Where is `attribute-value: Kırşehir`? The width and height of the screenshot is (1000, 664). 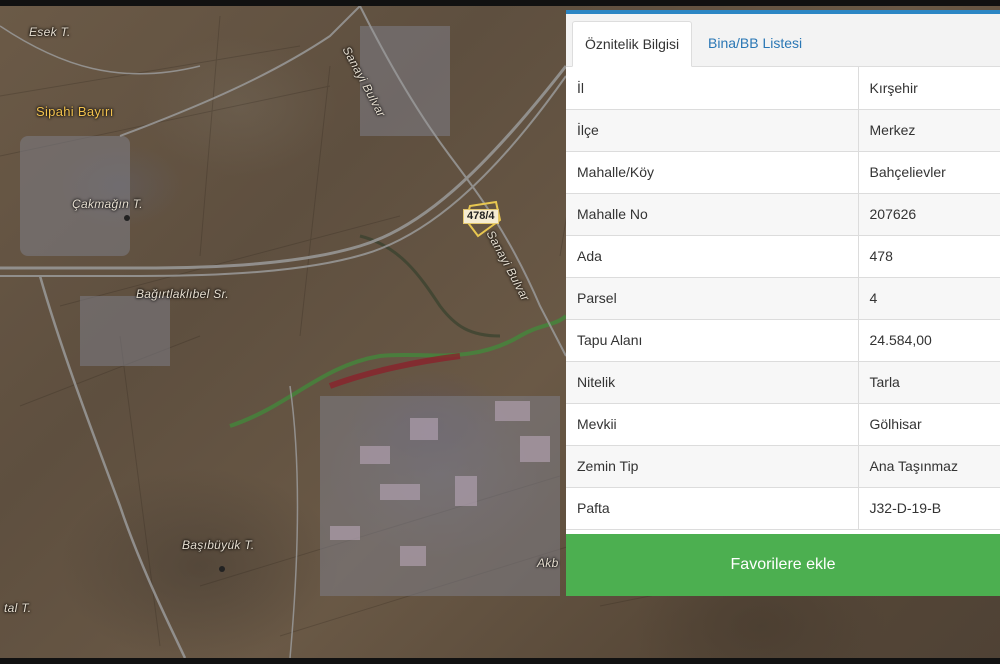 attribute-value: Kırşehir is located at coordinates (929, 88).